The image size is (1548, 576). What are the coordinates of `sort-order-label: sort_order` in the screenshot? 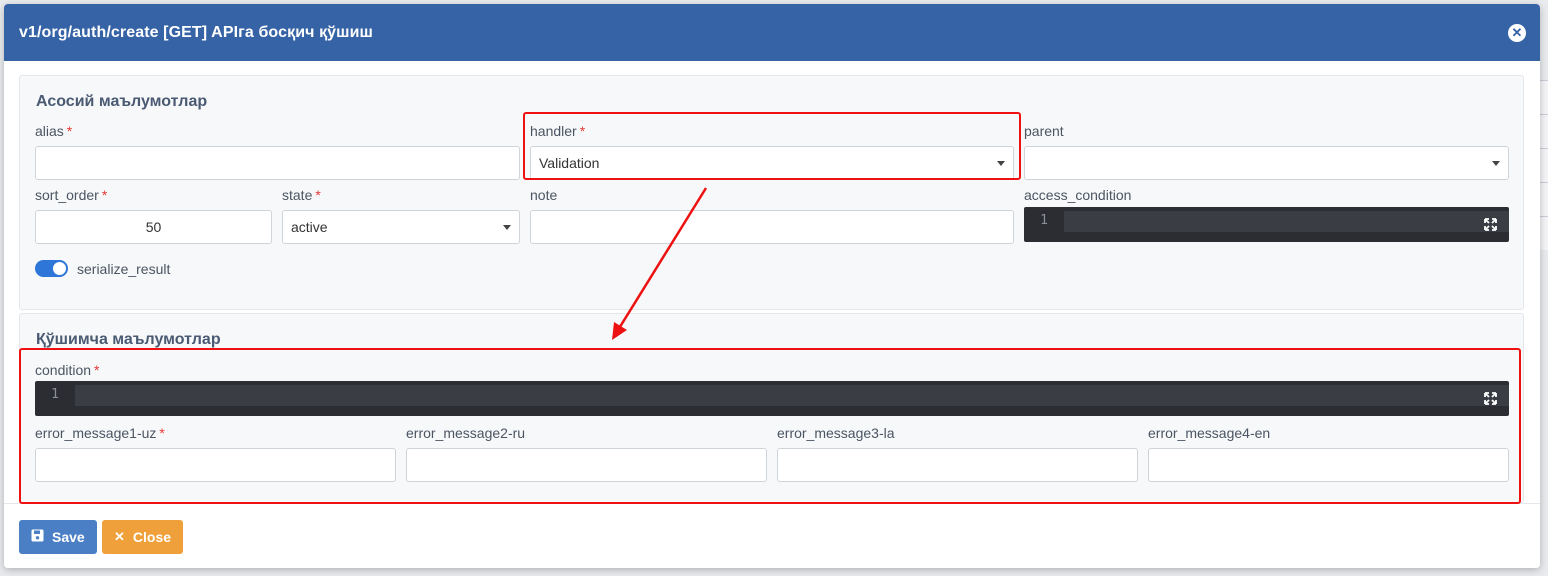 It's located at (67, 195).